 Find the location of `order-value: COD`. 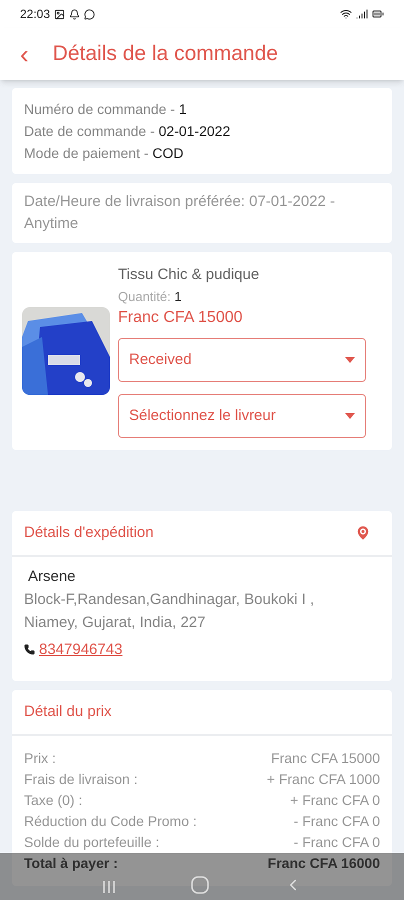

order-value: COD is located at coordinates (168, 153).